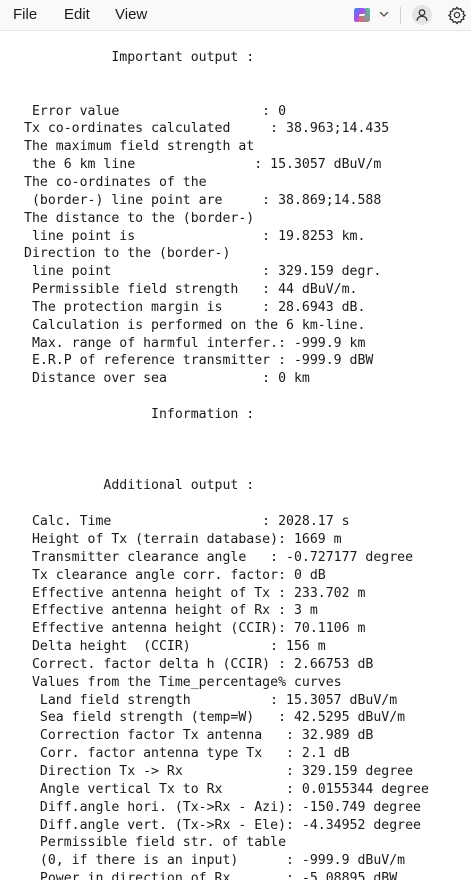 The width and height of the screenshot is (471, 880). I want to click on output-line: Additional output :, so click(139, 486).